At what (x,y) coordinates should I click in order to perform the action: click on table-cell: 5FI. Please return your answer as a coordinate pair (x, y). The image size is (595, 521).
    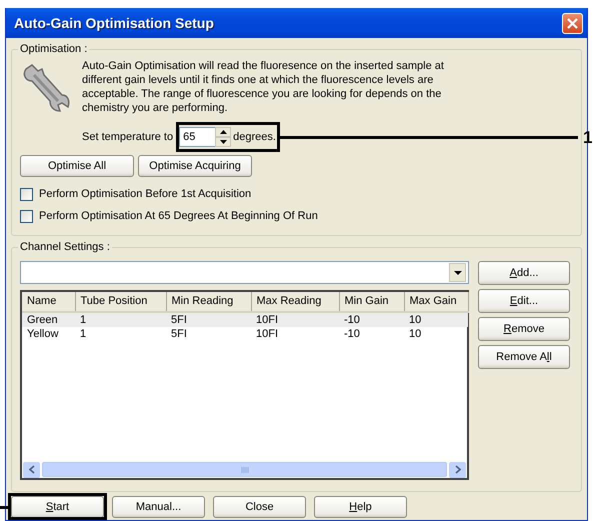
    Looking at the image, I should click on (208, 333).